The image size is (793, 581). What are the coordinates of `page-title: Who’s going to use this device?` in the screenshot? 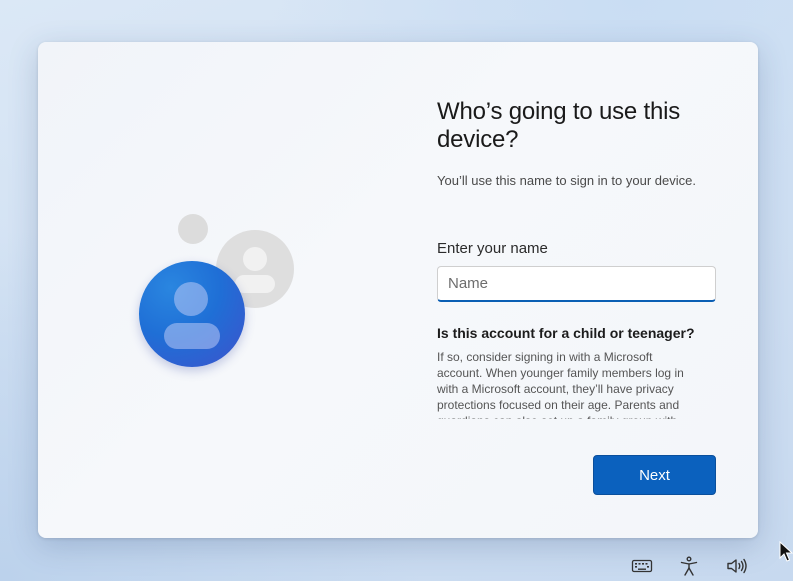 It's located at (559, 125).